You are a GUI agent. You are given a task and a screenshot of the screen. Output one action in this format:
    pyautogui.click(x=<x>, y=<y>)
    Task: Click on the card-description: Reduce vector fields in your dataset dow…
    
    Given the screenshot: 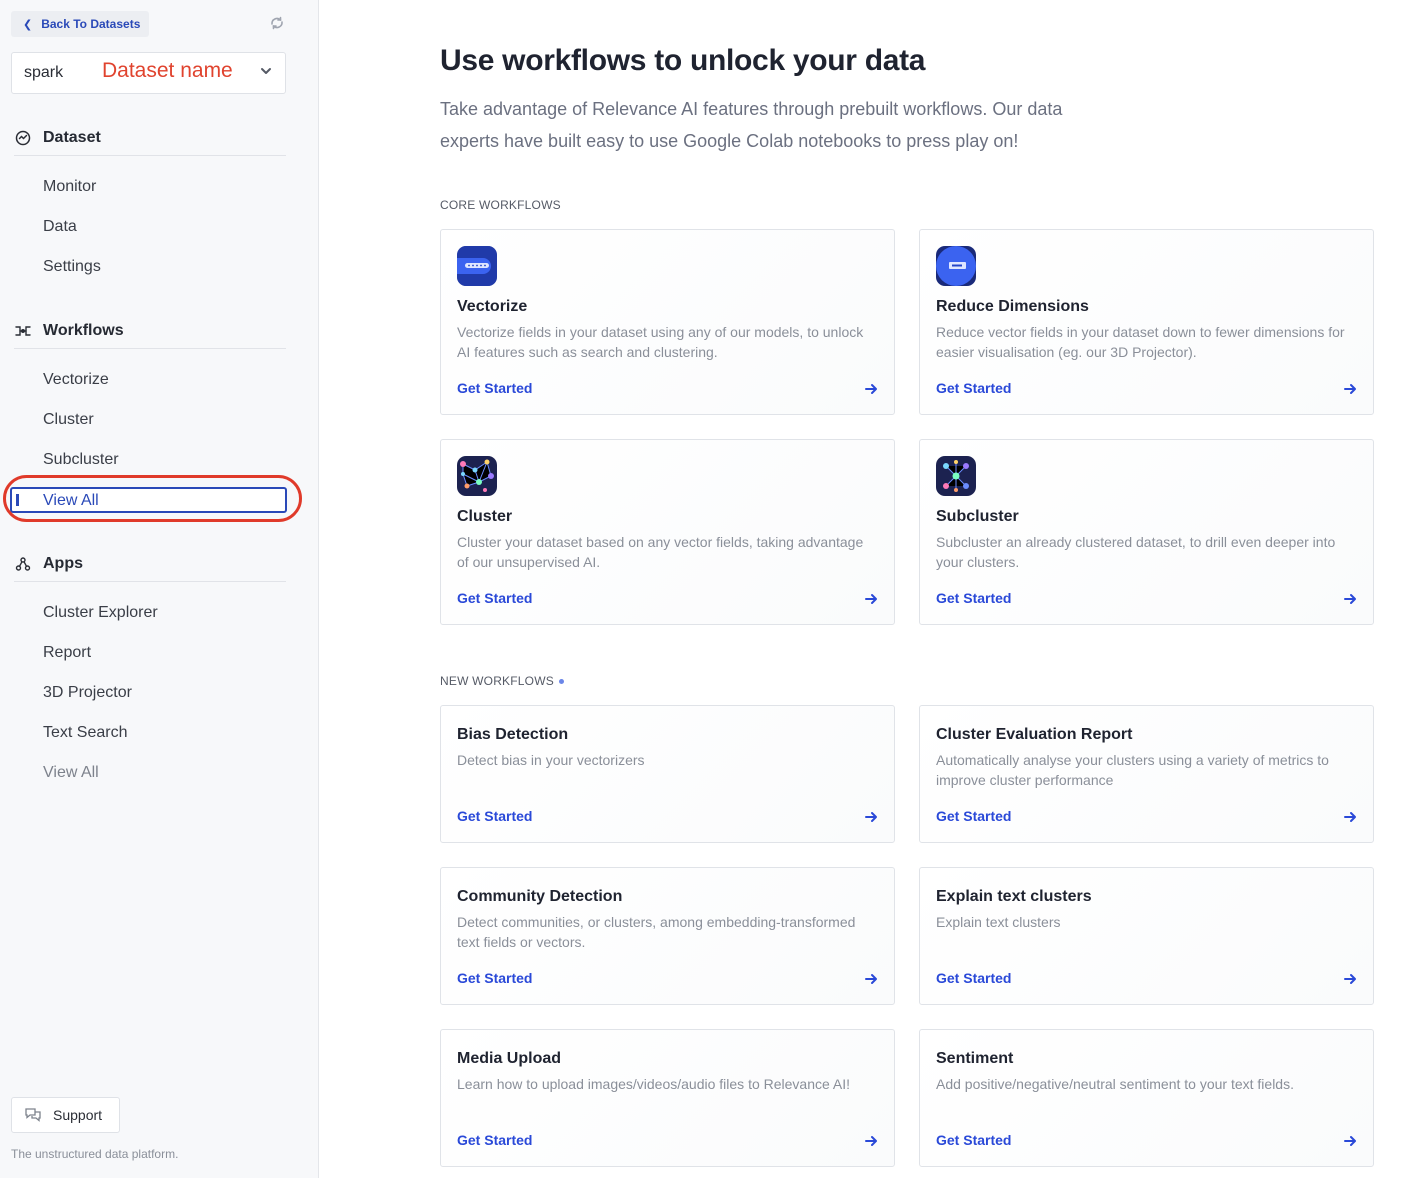 What is the action you would take?
    pyautogui.click(x=1140, y=342)
    